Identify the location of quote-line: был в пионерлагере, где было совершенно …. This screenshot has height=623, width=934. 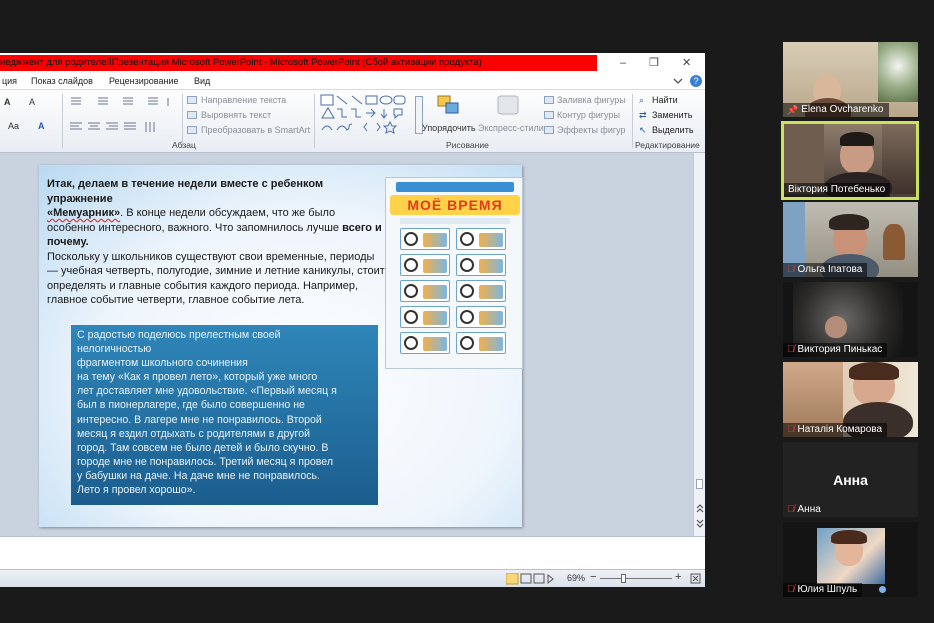
(191, 405).